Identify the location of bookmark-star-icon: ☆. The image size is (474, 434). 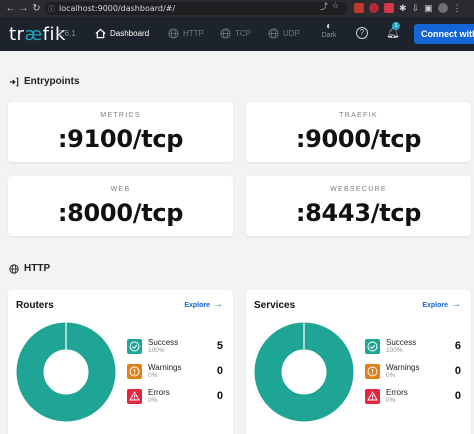
(335, 6).